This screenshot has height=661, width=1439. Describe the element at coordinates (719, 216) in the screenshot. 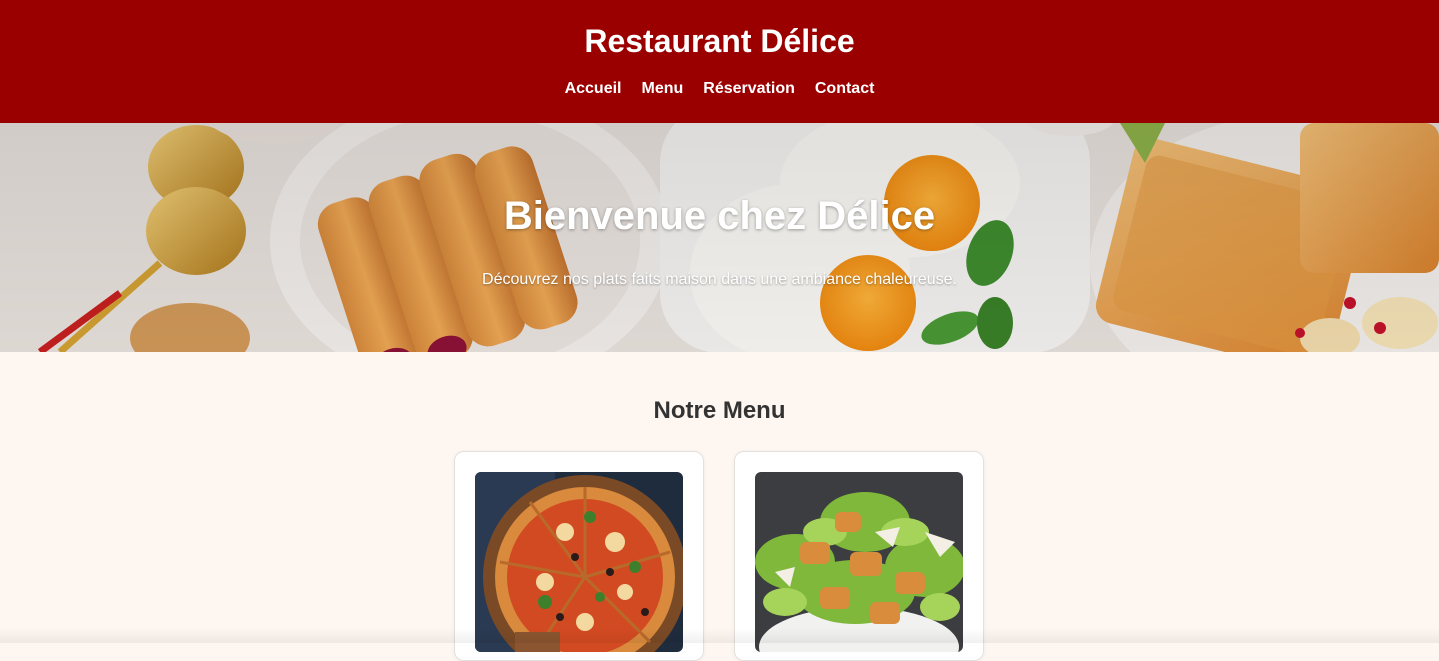

I see `hero-title: Bienvenue chez Délice` at that location.